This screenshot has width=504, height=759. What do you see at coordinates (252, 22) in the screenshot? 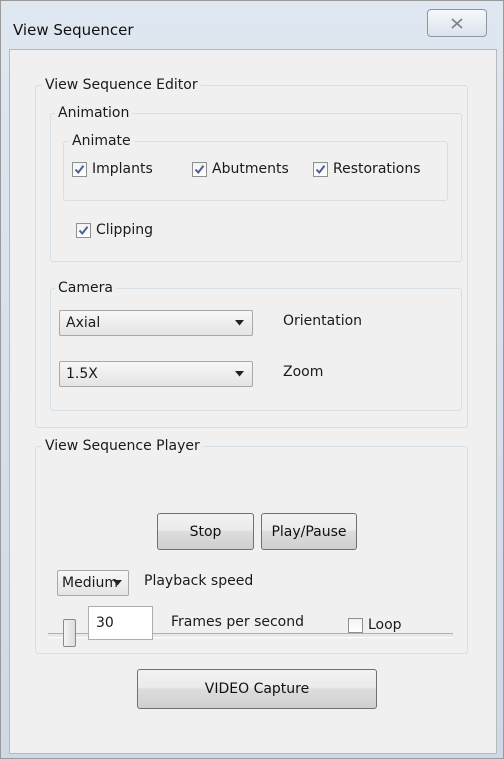
I see `title-bar: View Sequencer` at bounding box center [252, 22].